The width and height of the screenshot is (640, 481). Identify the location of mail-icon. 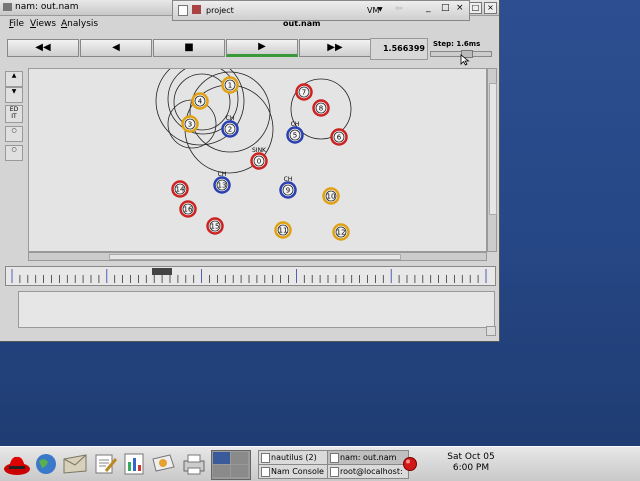
(75, 464).